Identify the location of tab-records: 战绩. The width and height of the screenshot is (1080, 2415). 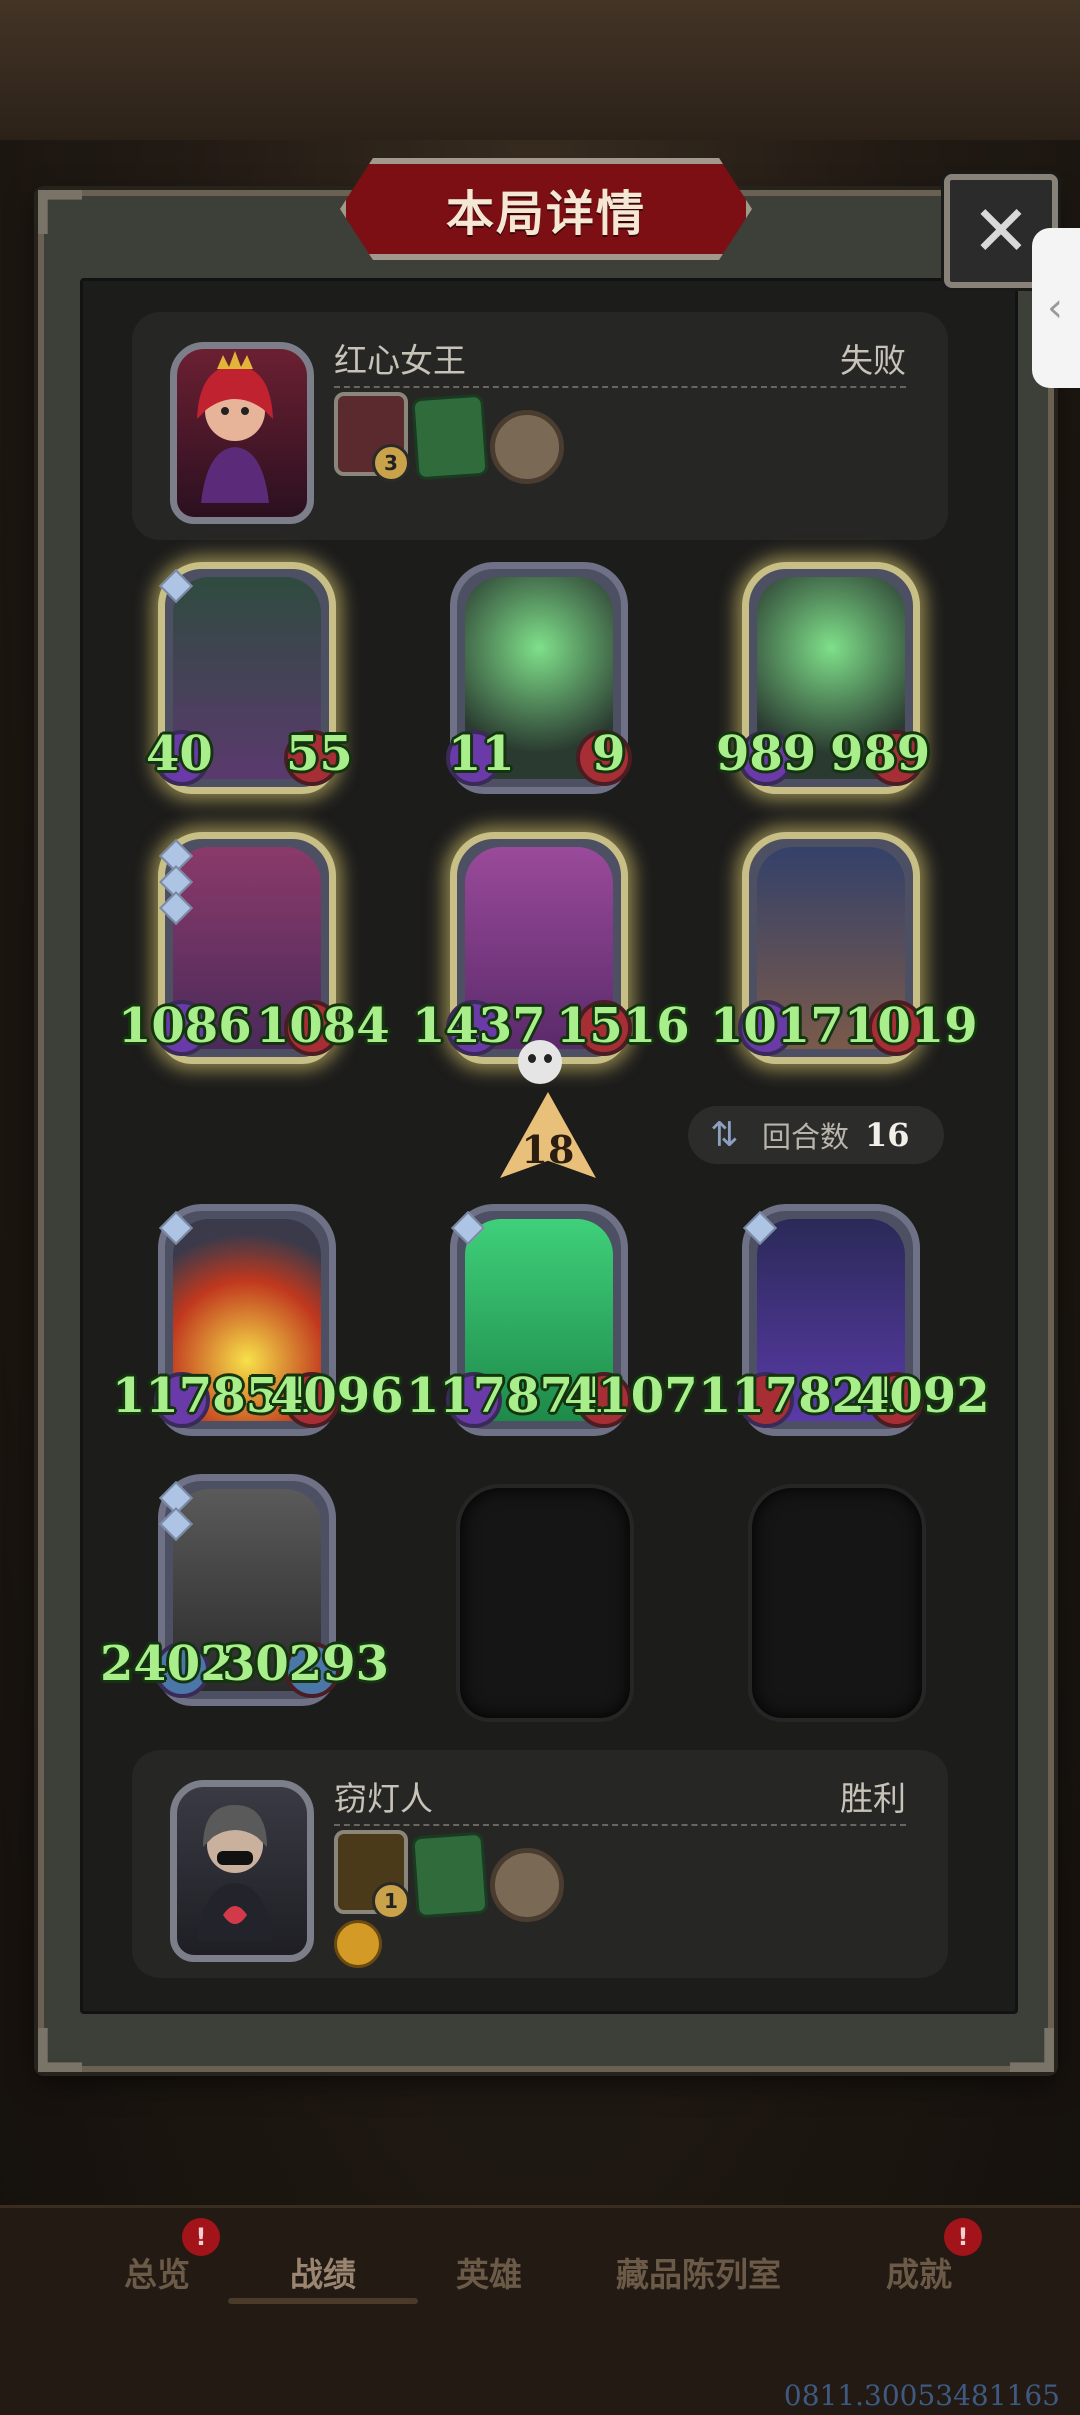
(323, 2272).